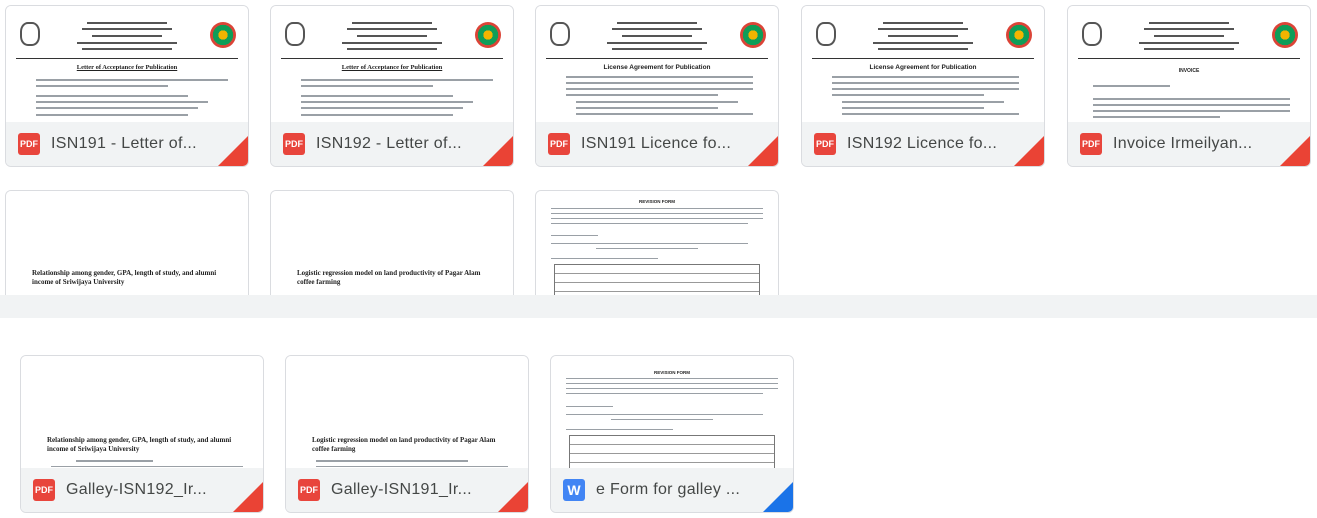  Describe the element at coordinates (574, 490) in the screenshot. I see `word-doc-icon: W` at that location.